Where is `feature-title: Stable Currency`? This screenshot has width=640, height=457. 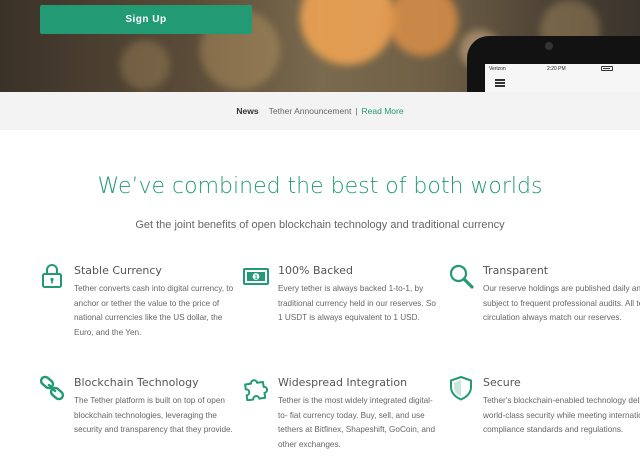 feature-title: Stable Currency is located at coordinates (118, 270).